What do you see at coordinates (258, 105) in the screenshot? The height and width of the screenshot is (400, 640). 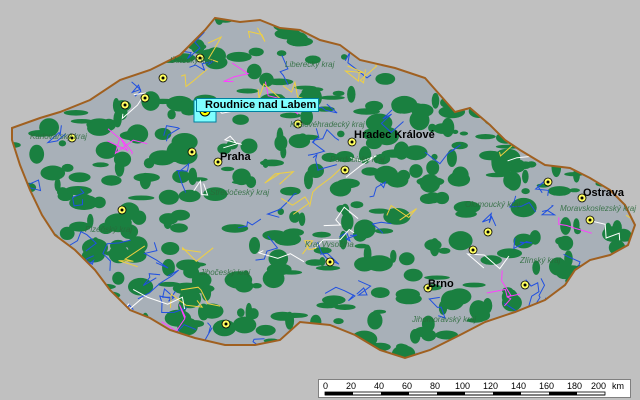 I see `selected-city-label: Roudnice nad Labem` at bounding box center [258, 105].